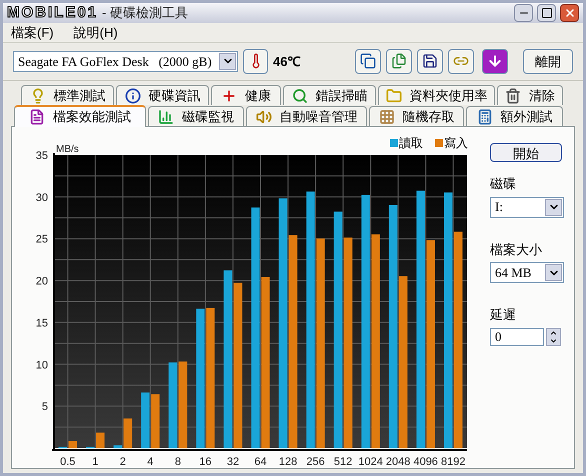  Describe the element at coordinates (416, 116) in the screenshot. I see `tab: 隨機存取` at that location.